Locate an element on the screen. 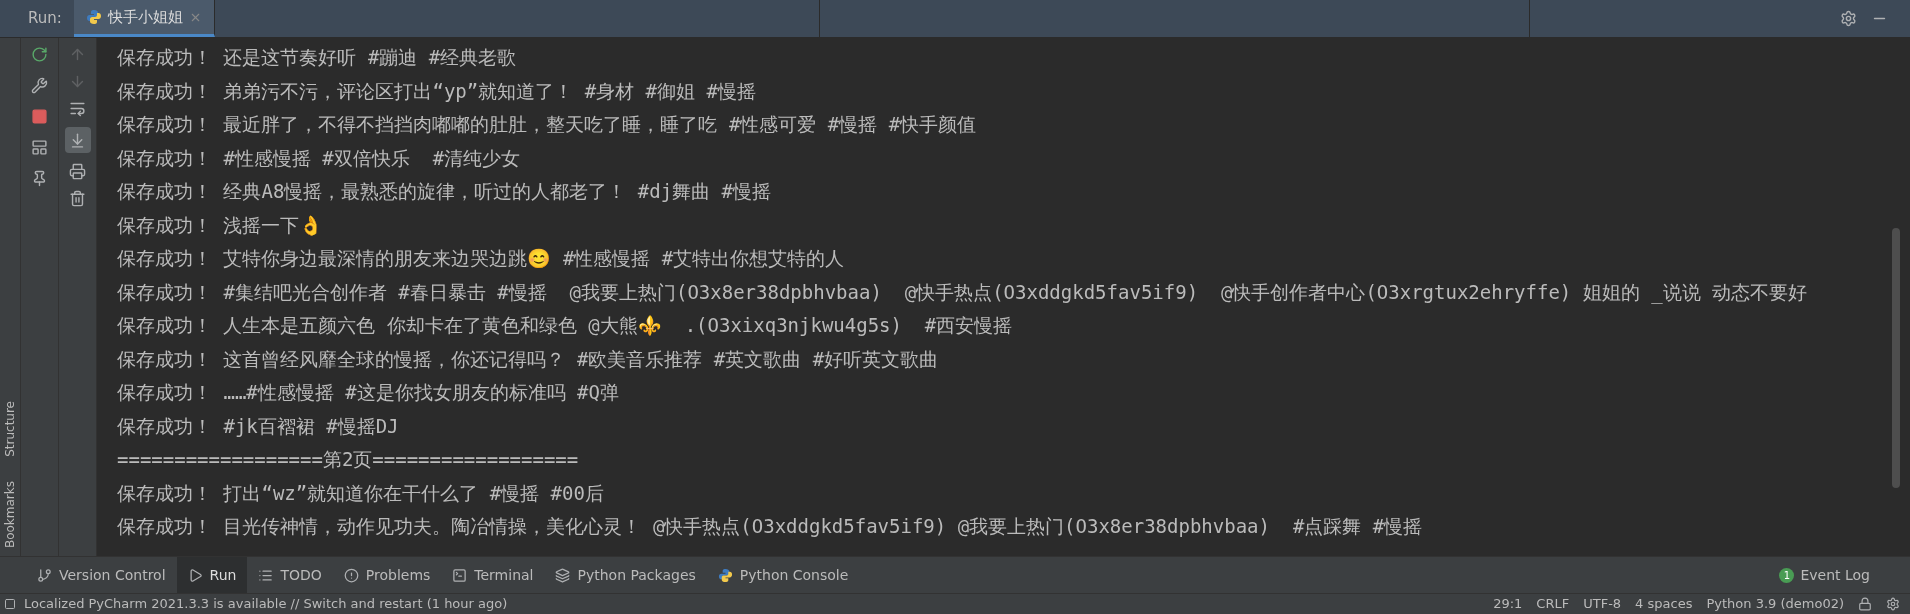  console-line: 保存成功！ 艾特你身边最深情的朋友来边哭边跳😊 #性感慢摇 #艾特出你想艾特的人 is located at coordinates (481, 258).